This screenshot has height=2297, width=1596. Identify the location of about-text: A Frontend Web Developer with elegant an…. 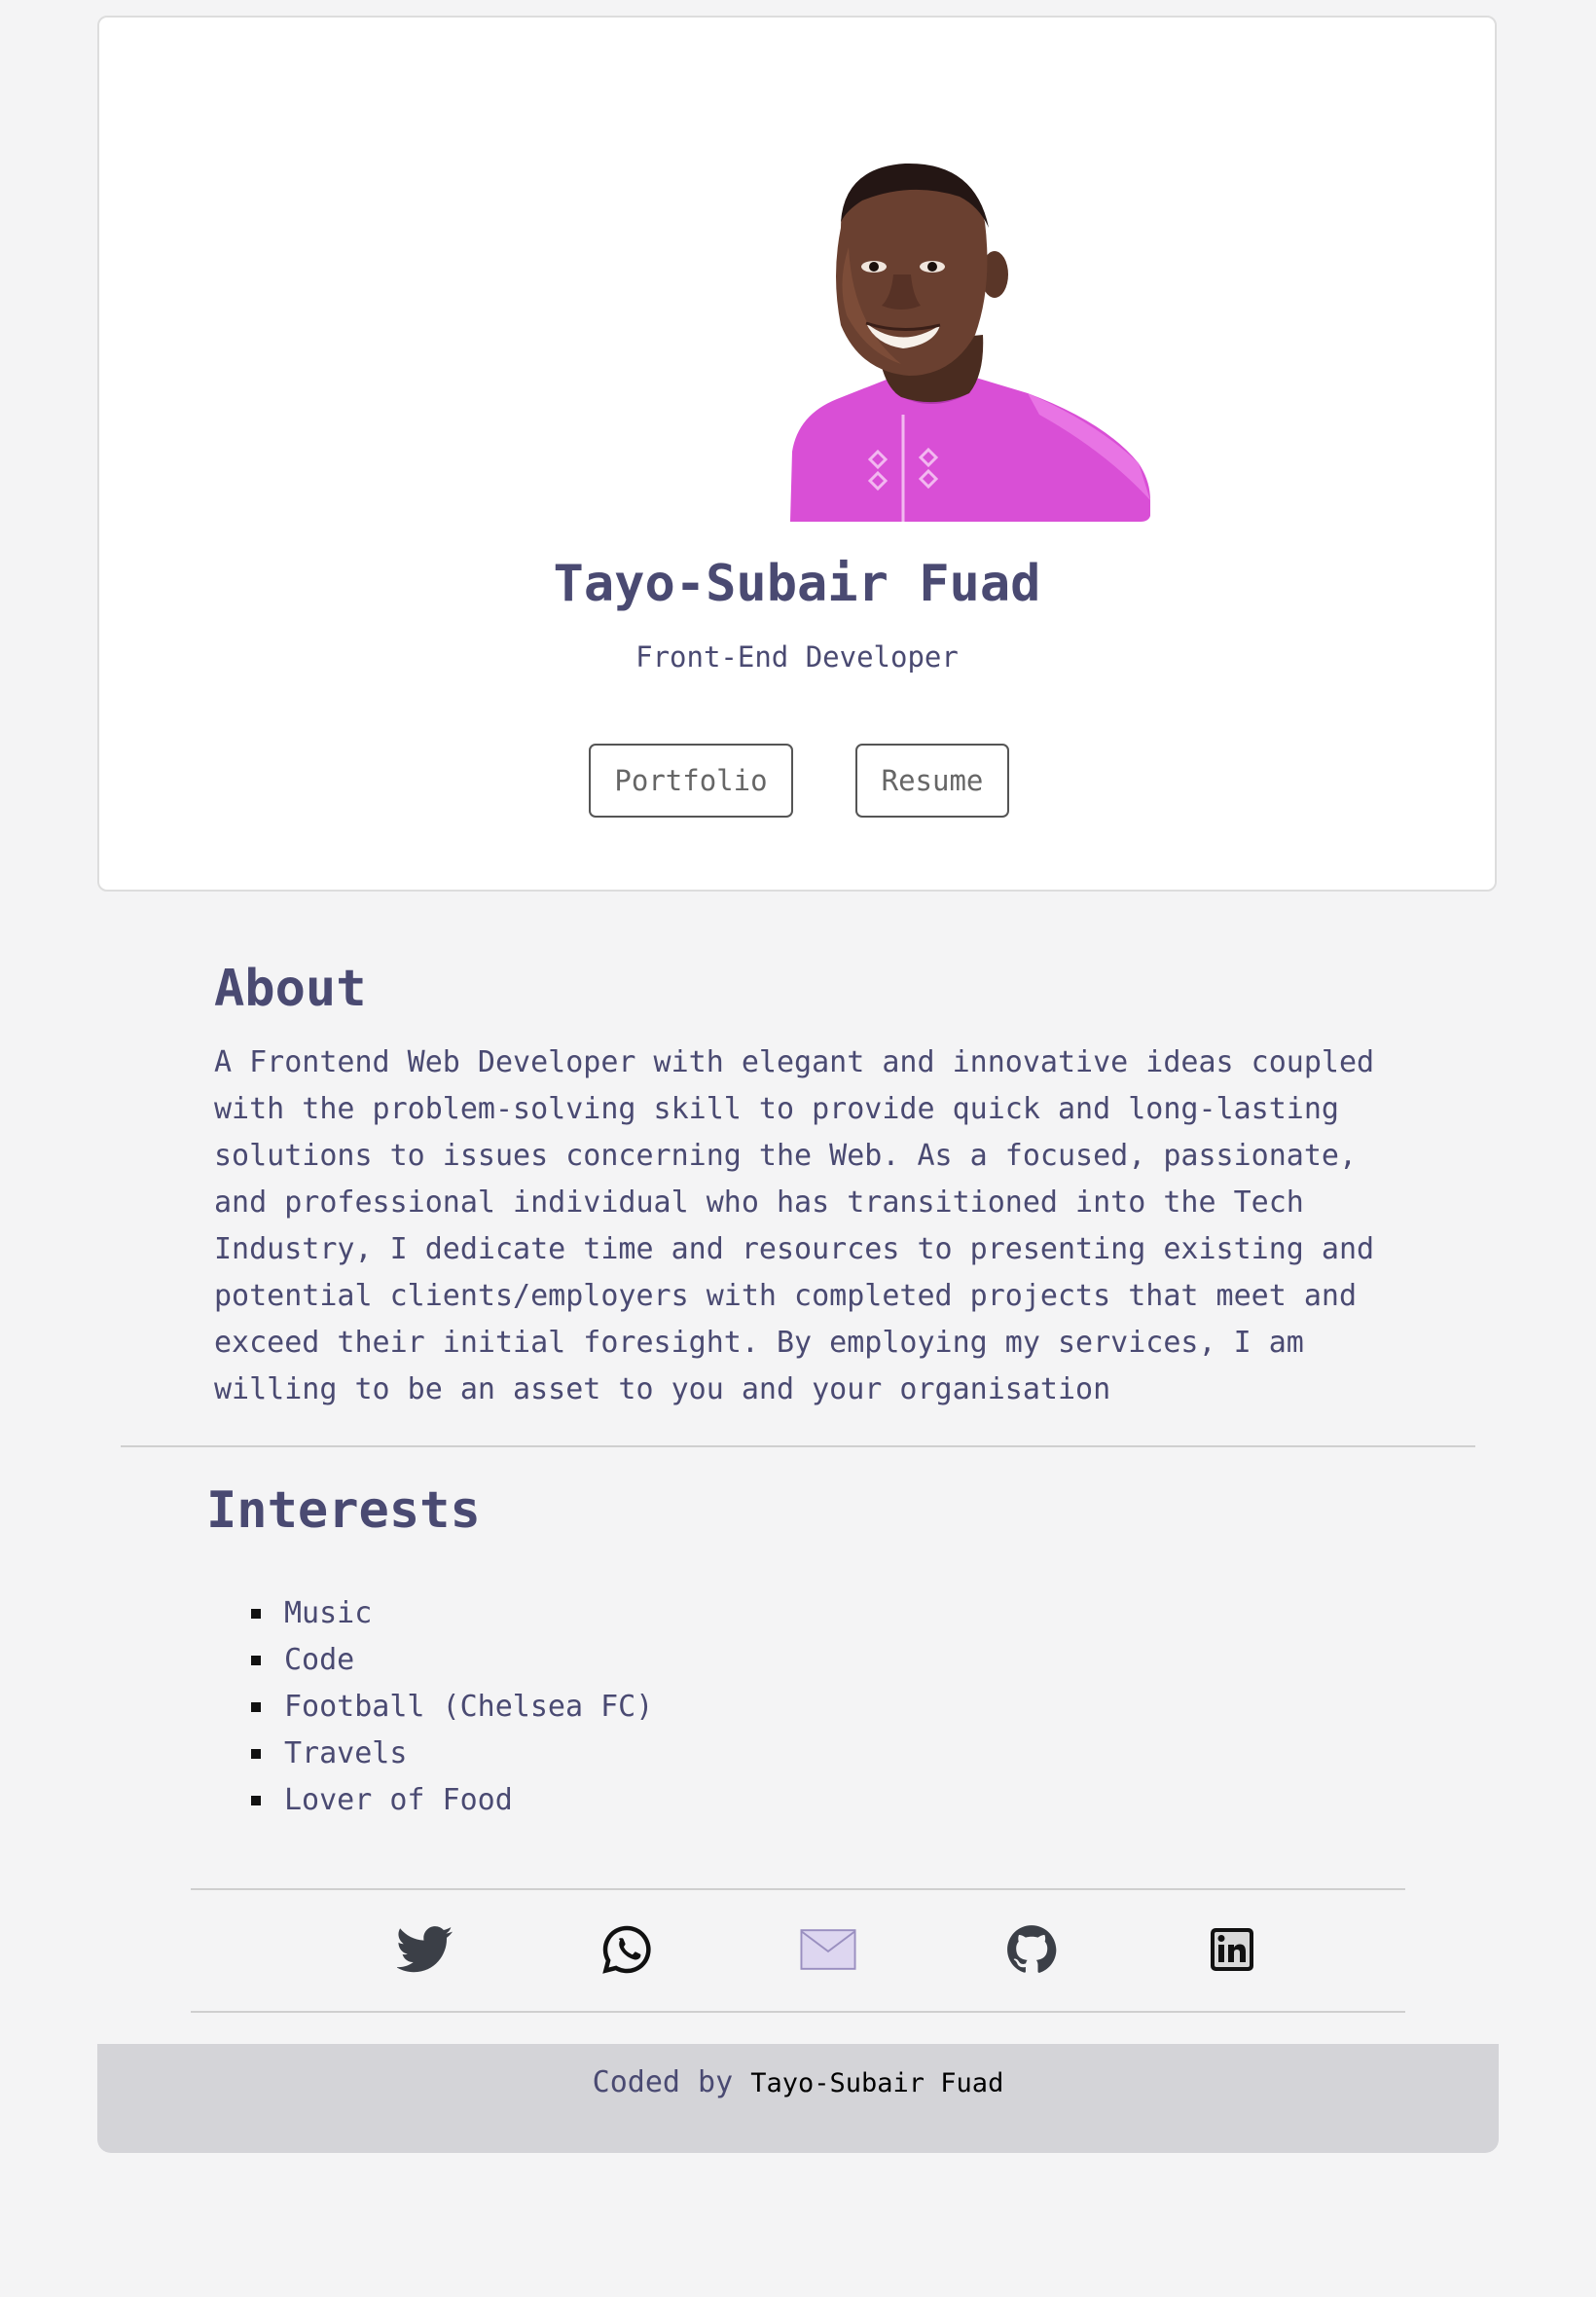
(794, 1225).